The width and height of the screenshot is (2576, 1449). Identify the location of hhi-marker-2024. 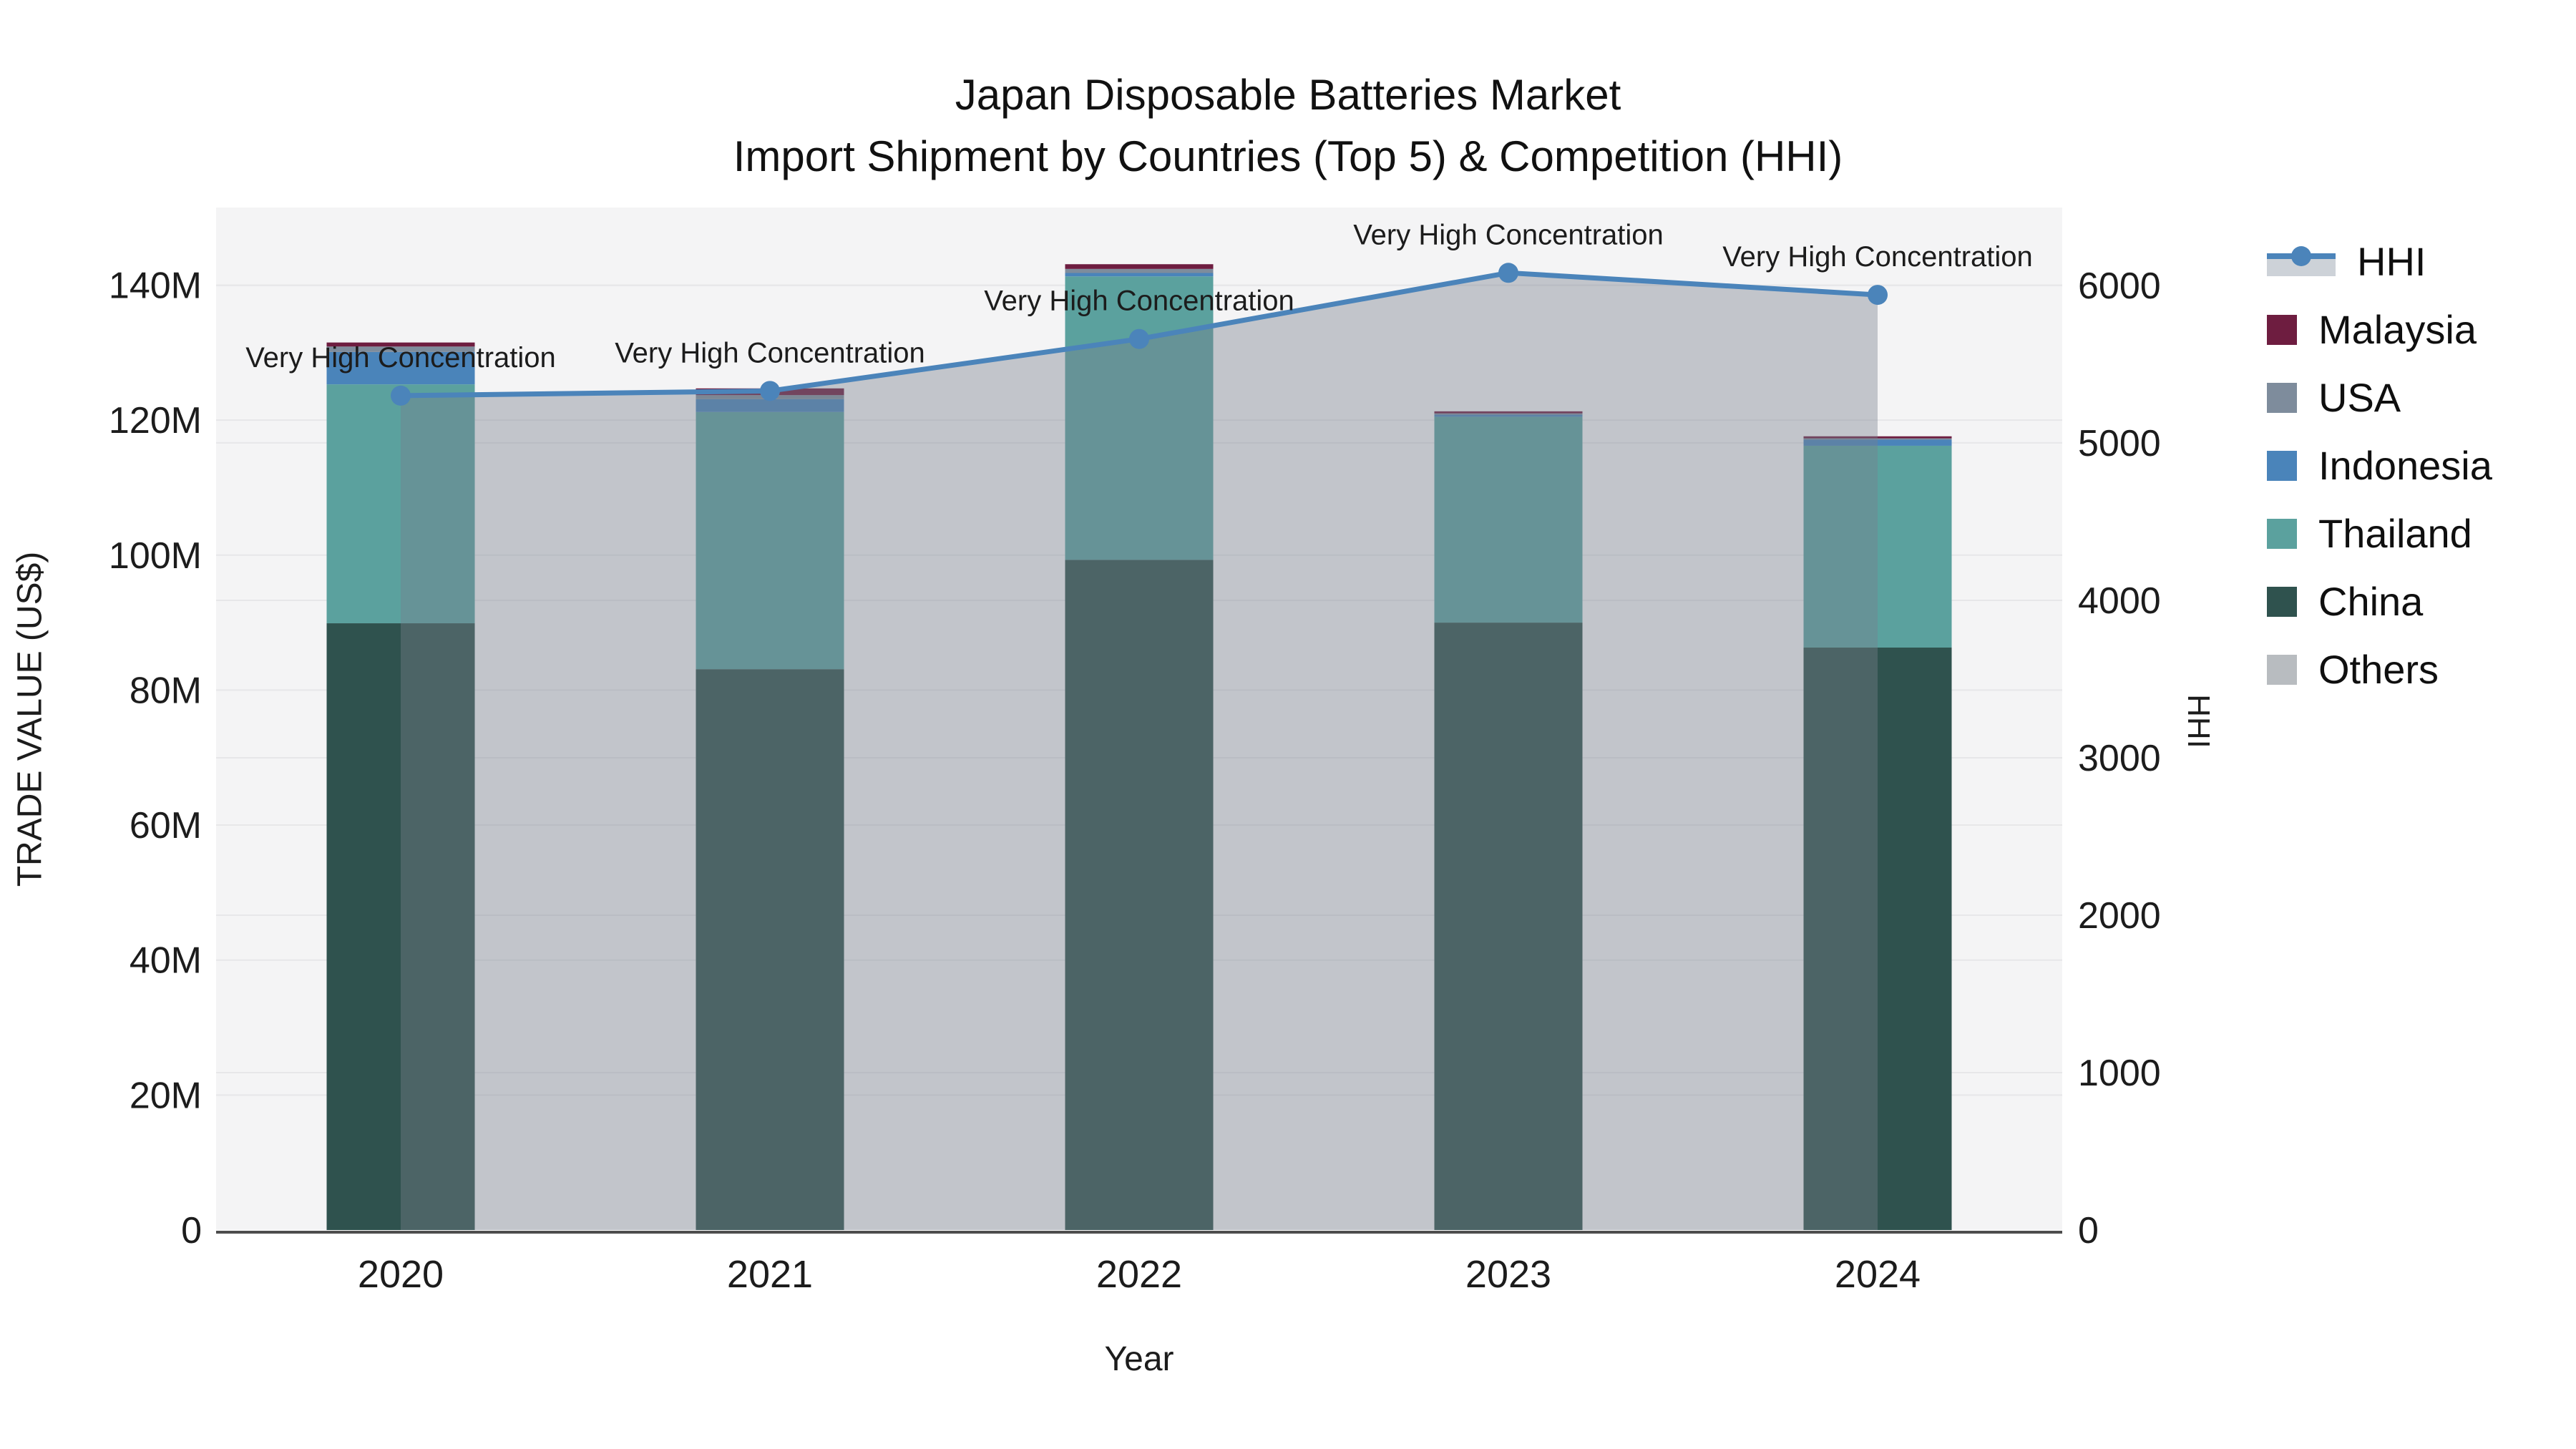
(1878, 295).